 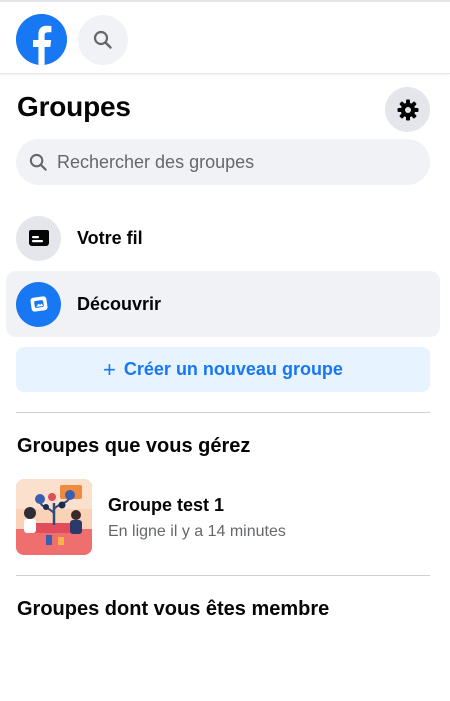 What do you see at coordinates (223, 238) in the screenshot?
I see `nav-item-votre-fil: Votre fil` at bounding box center [223, 238].